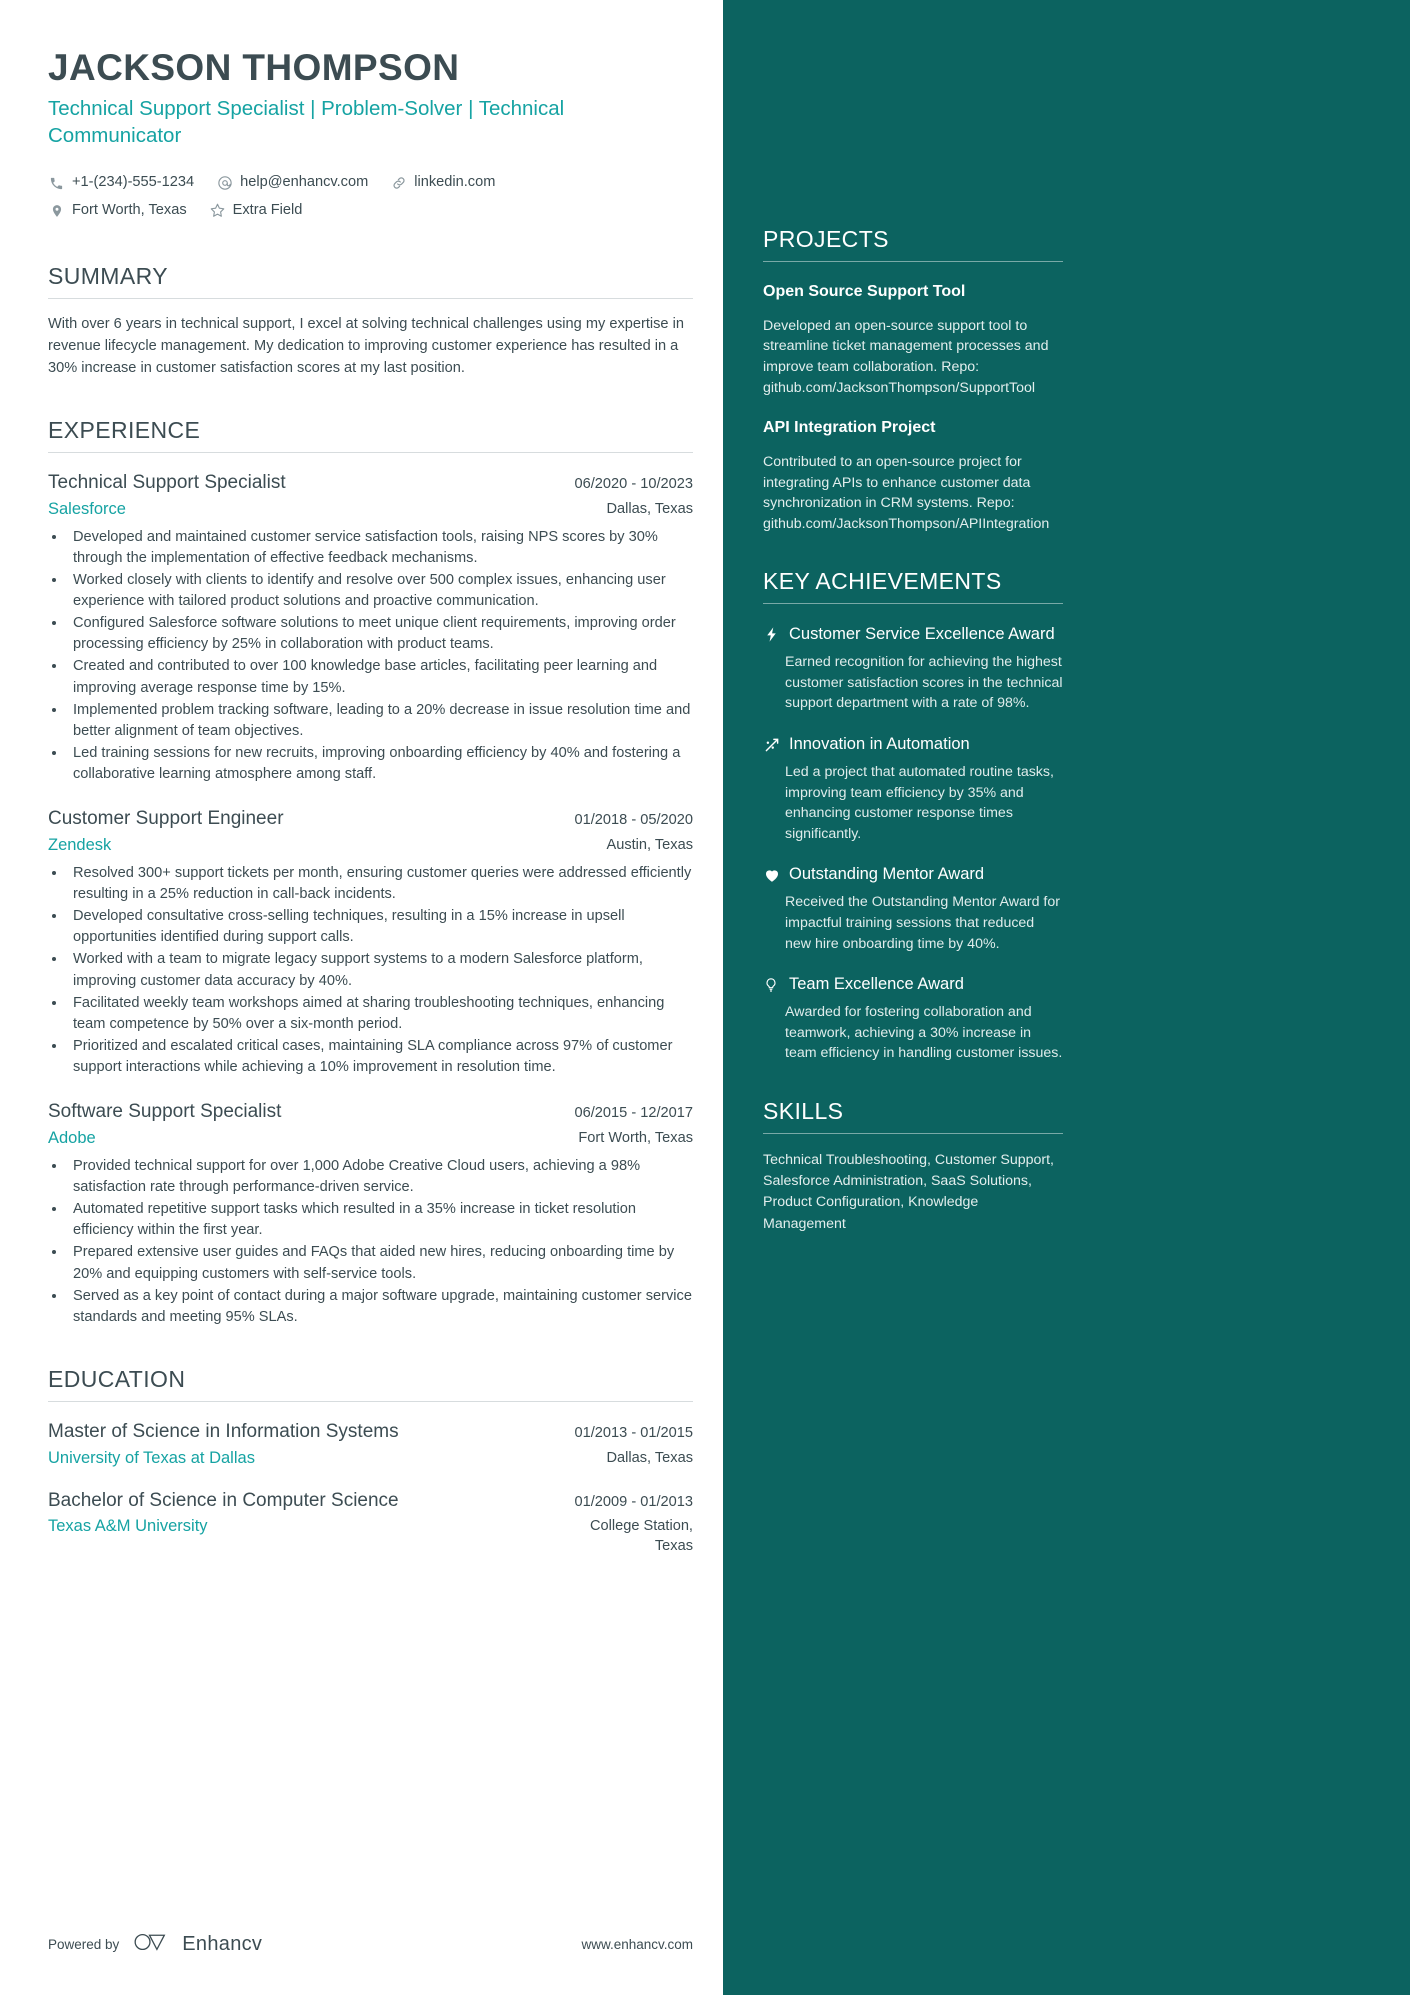 This screenshot has width=1410, height=1995. Describe the element at coordinates (826, 239) in the screenshot. I see `projects-heading: PROJECTS` at that location.